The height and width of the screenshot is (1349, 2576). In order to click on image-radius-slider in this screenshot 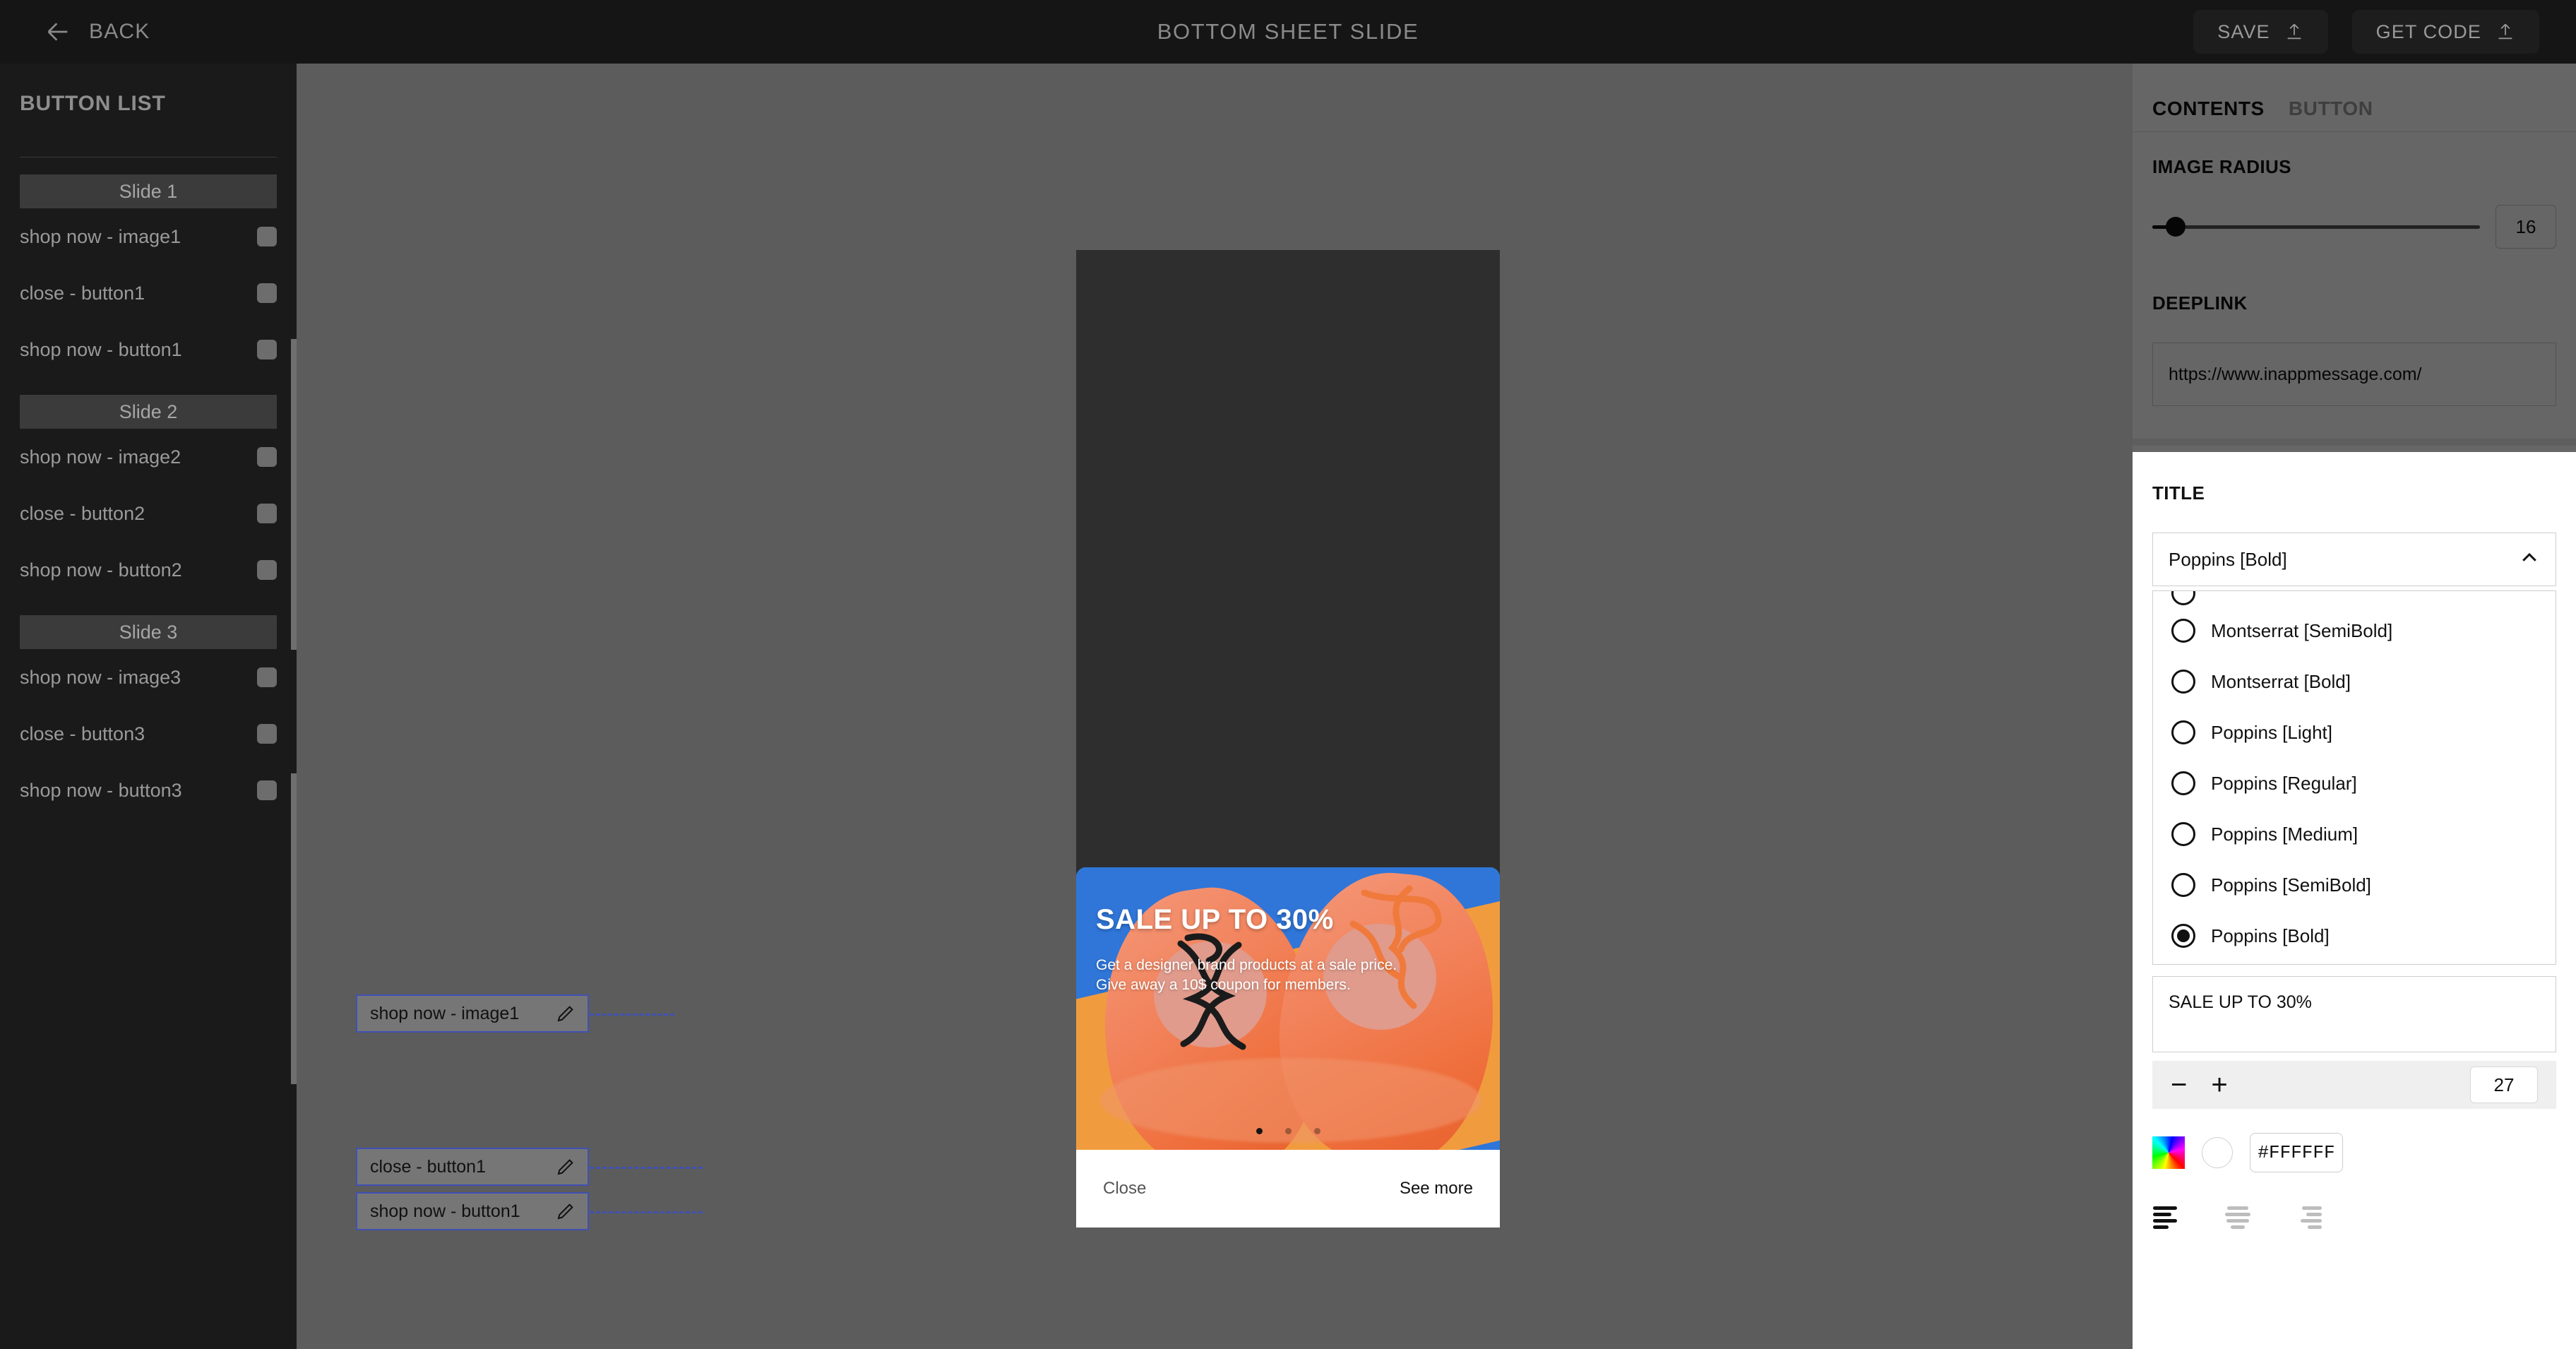, I will do `click(2316, 227)`.